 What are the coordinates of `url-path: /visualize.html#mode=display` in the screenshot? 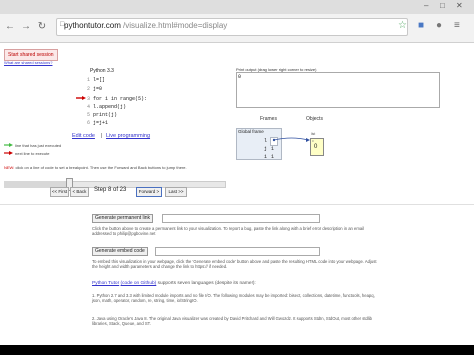 It's located at (175, 25).